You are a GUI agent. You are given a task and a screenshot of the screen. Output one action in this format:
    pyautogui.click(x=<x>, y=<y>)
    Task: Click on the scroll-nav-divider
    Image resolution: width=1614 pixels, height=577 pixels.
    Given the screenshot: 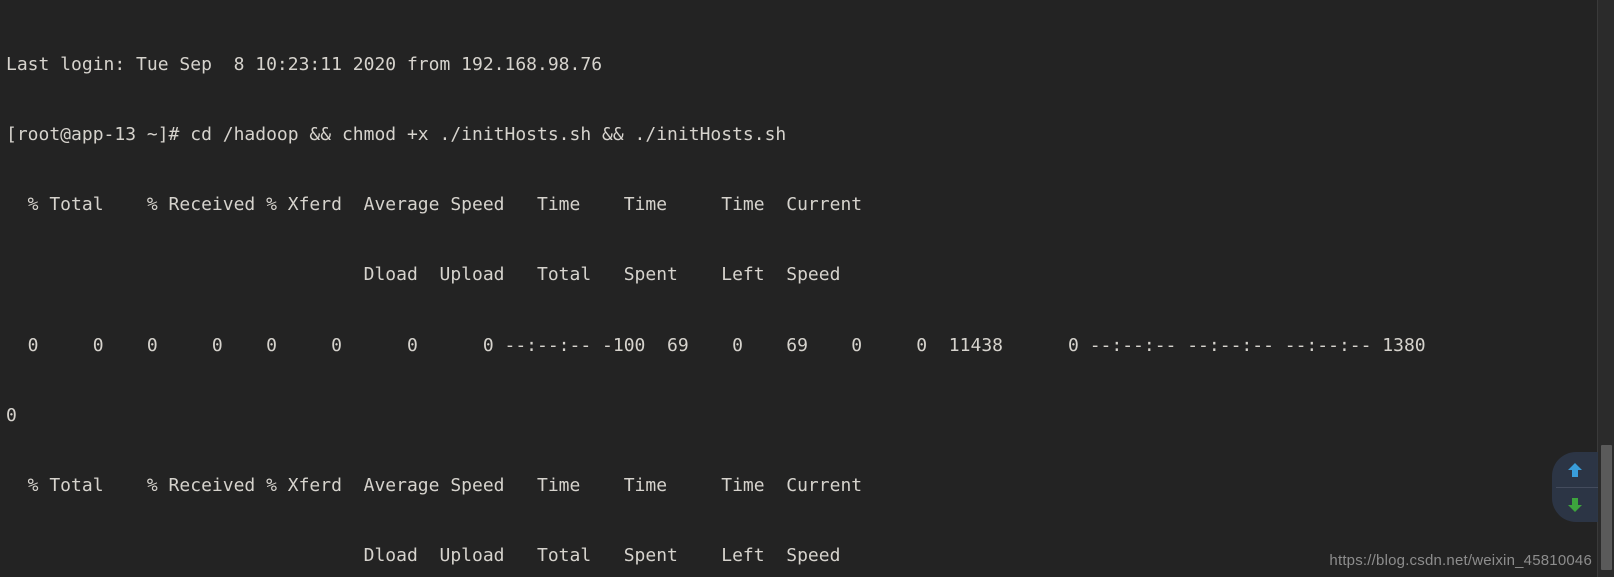 What is the action you would take?
    pyautogui.click(x=1577, y=487)
    